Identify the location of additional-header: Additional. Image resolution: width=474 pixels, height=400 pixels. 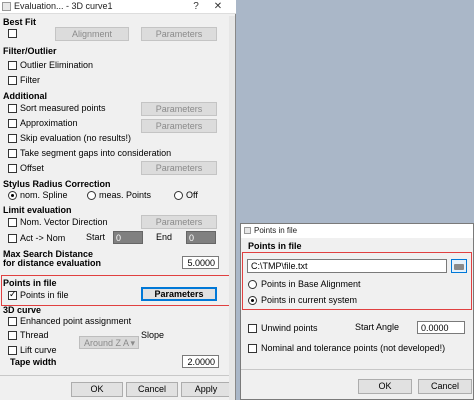
(25, 96).